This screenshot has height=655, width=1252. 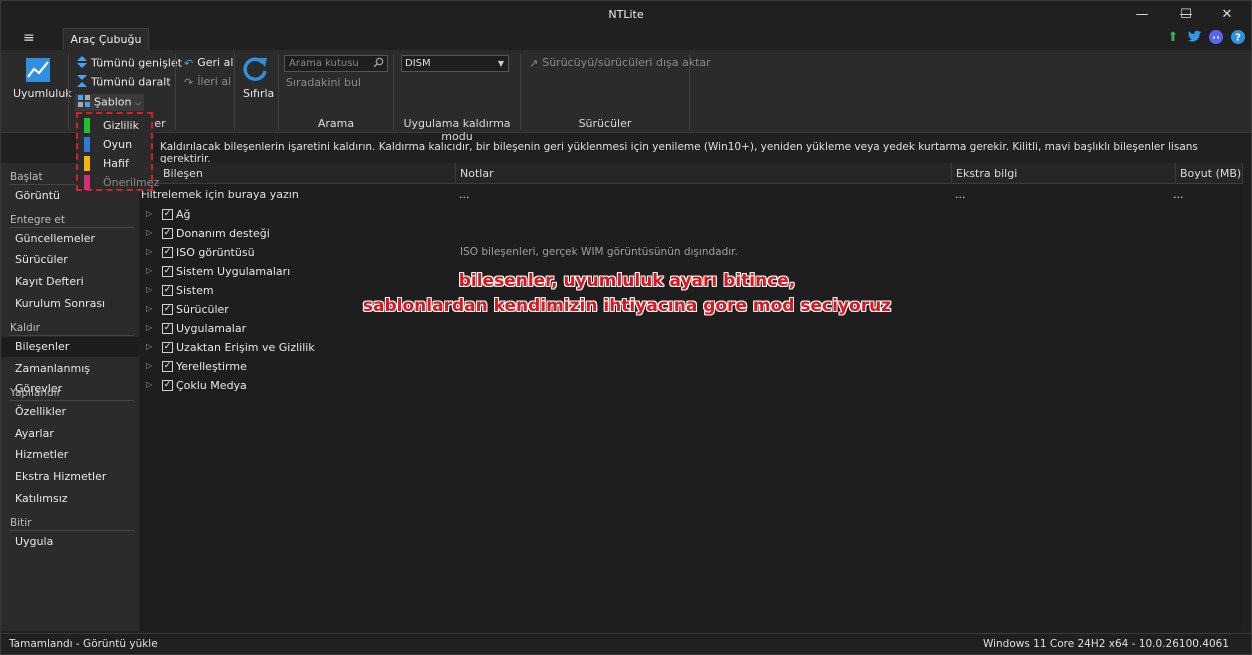 What do you see at coordinates (692, 367) in the screenshot?
I see `table-row: ▷ ✓ Yerelleştirme` at bounding box center [692, 367].